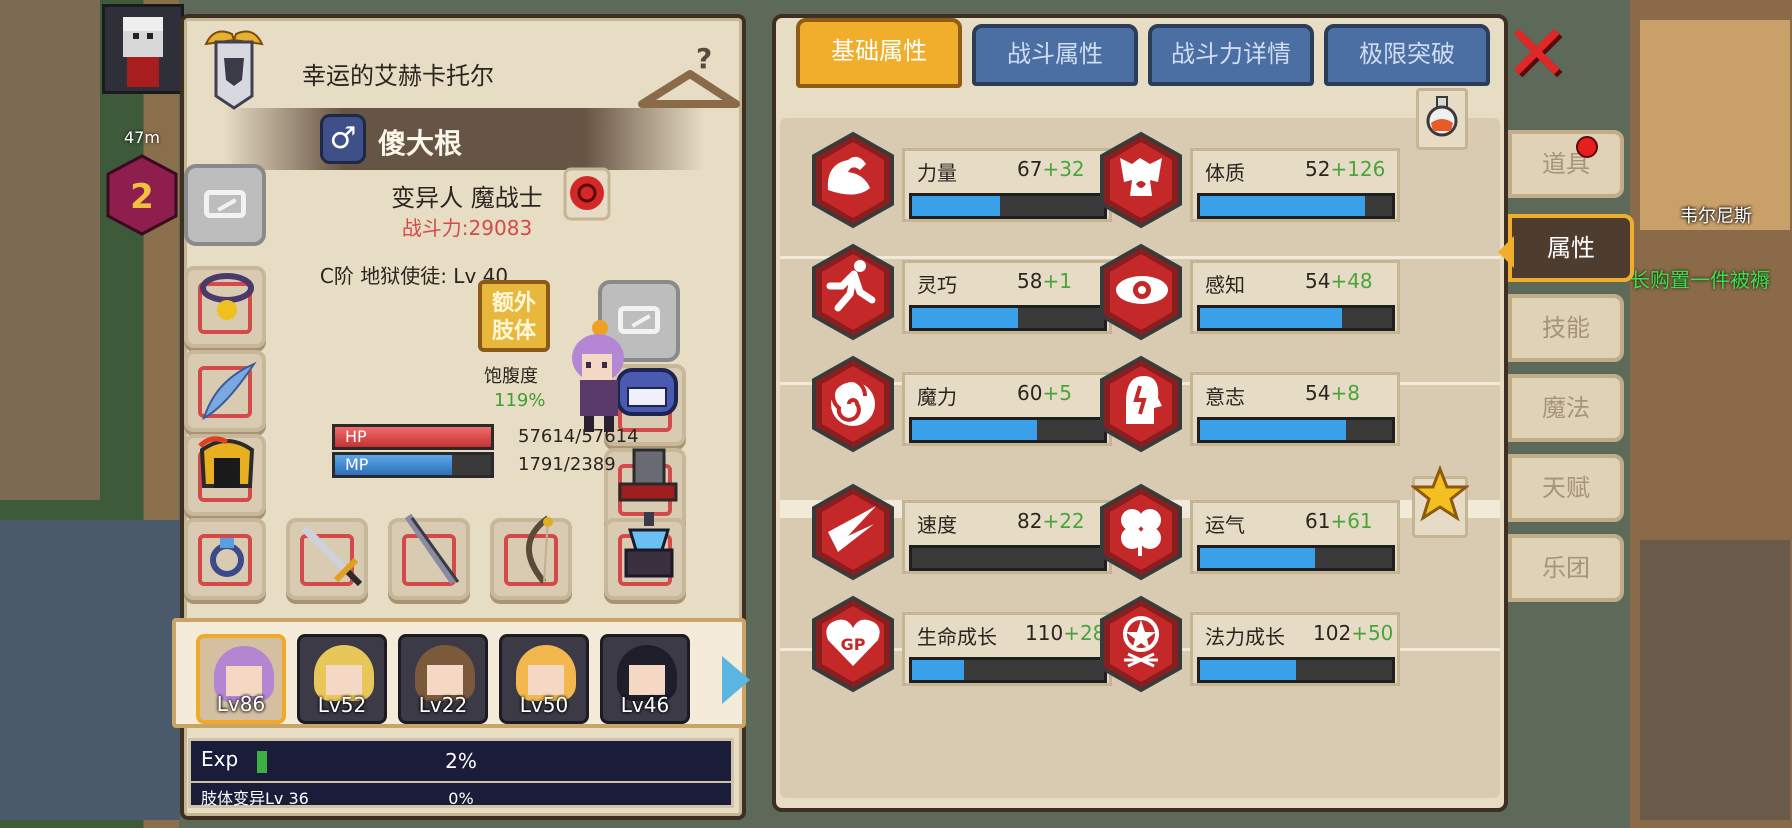  Describe the element at coordinates (225, 205) in the screenshot. I see `locked-slot` at that location.